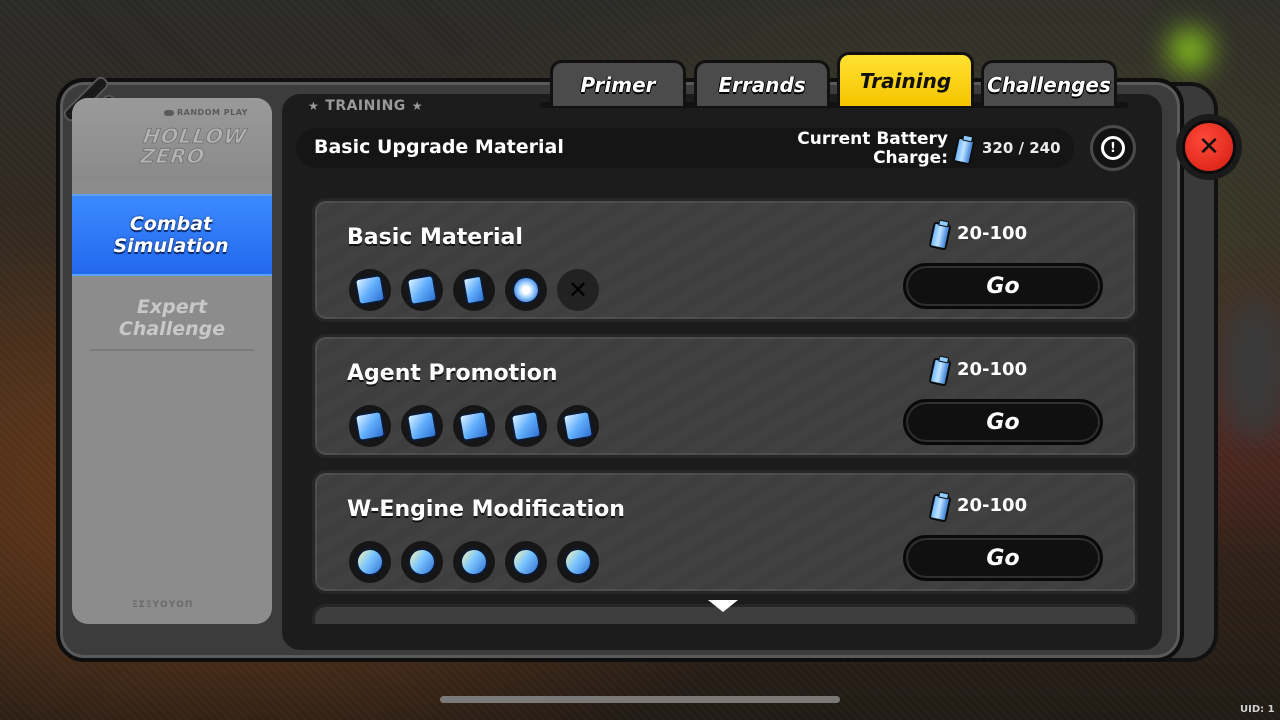  Describe the element at coordinates (422, 290) in the screenshot. I see `disk-material-icon` at that location.